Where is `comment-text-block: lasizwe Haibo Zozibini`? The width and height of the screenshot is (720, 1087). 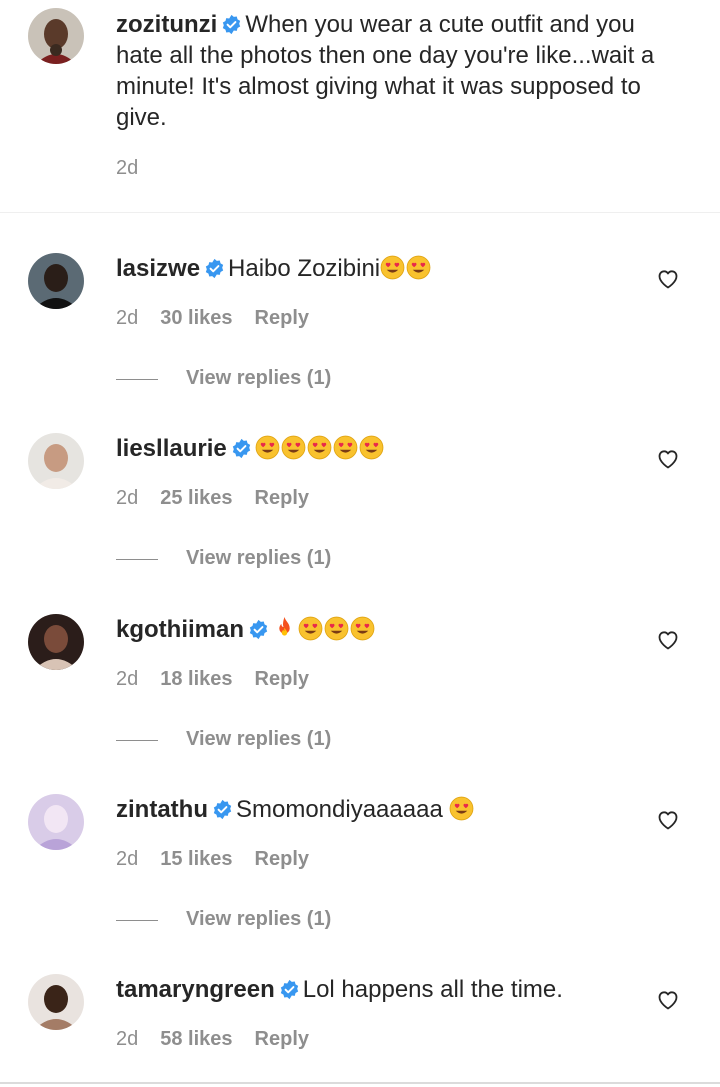 comment-text-block: lasizwe Haibo Zozibini is located at coordinates (396, 268).